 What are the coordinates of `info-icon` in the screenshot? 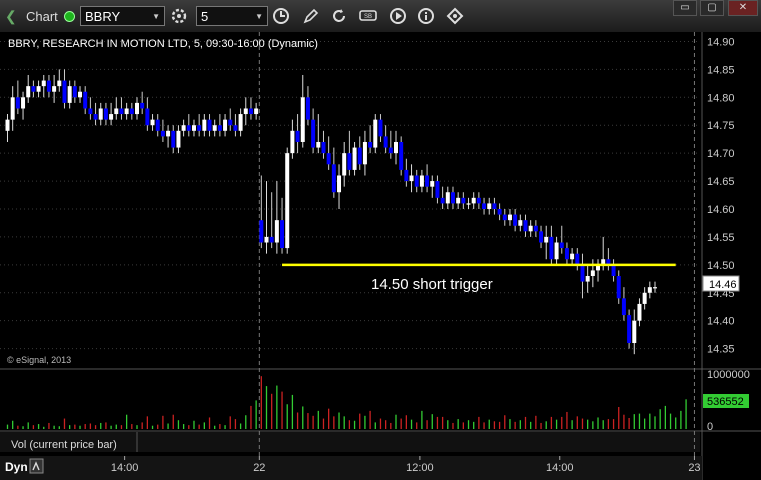 It's located at (426, 16).